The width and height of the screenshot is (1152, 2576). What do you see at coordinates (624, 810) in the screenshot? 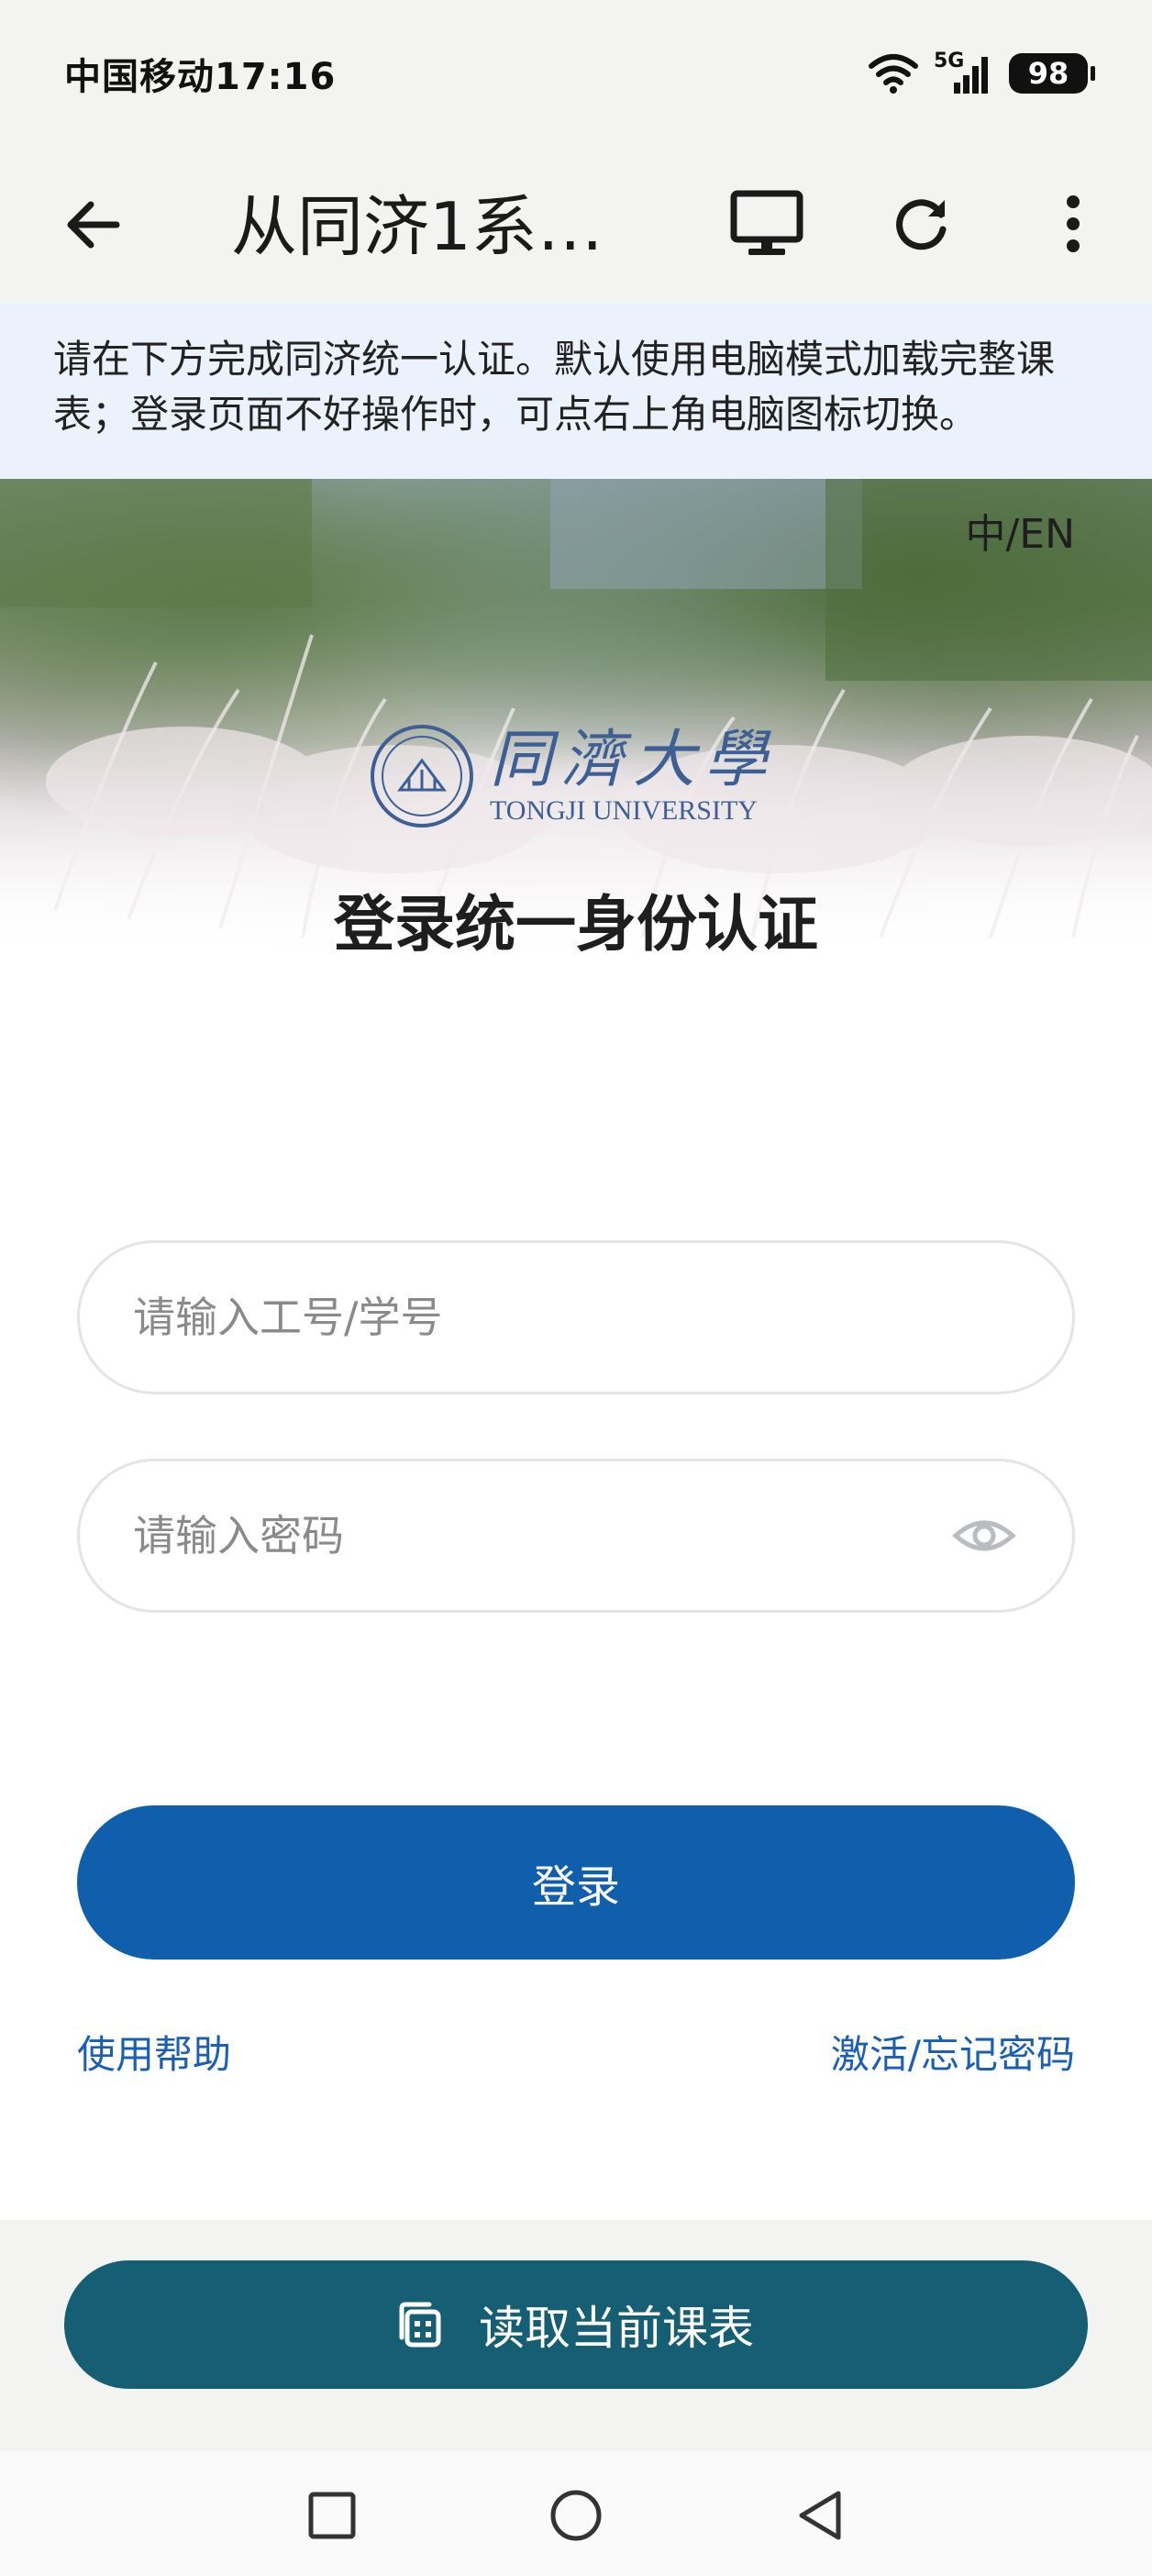
I see `logo-english-name: TONGJI UNIVERSITY` at bounding box center [624, 810].